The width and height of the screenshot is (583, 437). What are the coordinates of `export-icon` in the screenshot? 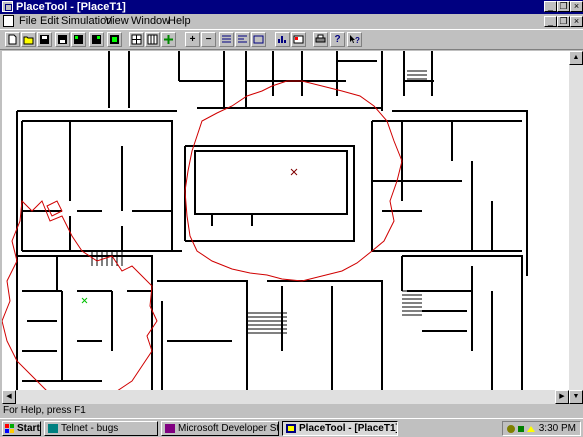 It's located at (78, 39).